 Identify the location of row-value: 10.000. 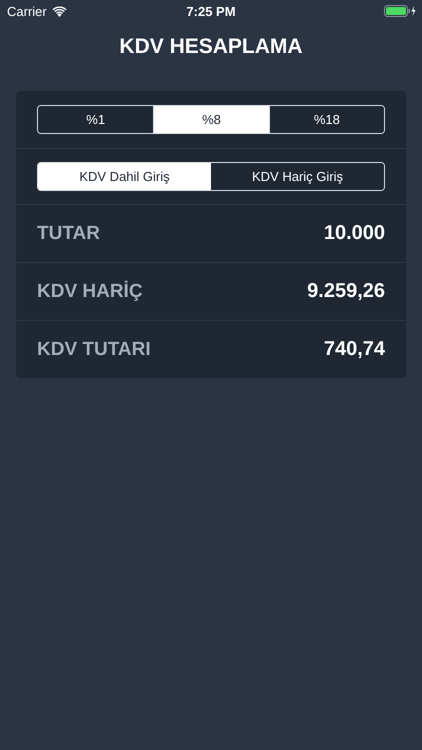
(354, 233).